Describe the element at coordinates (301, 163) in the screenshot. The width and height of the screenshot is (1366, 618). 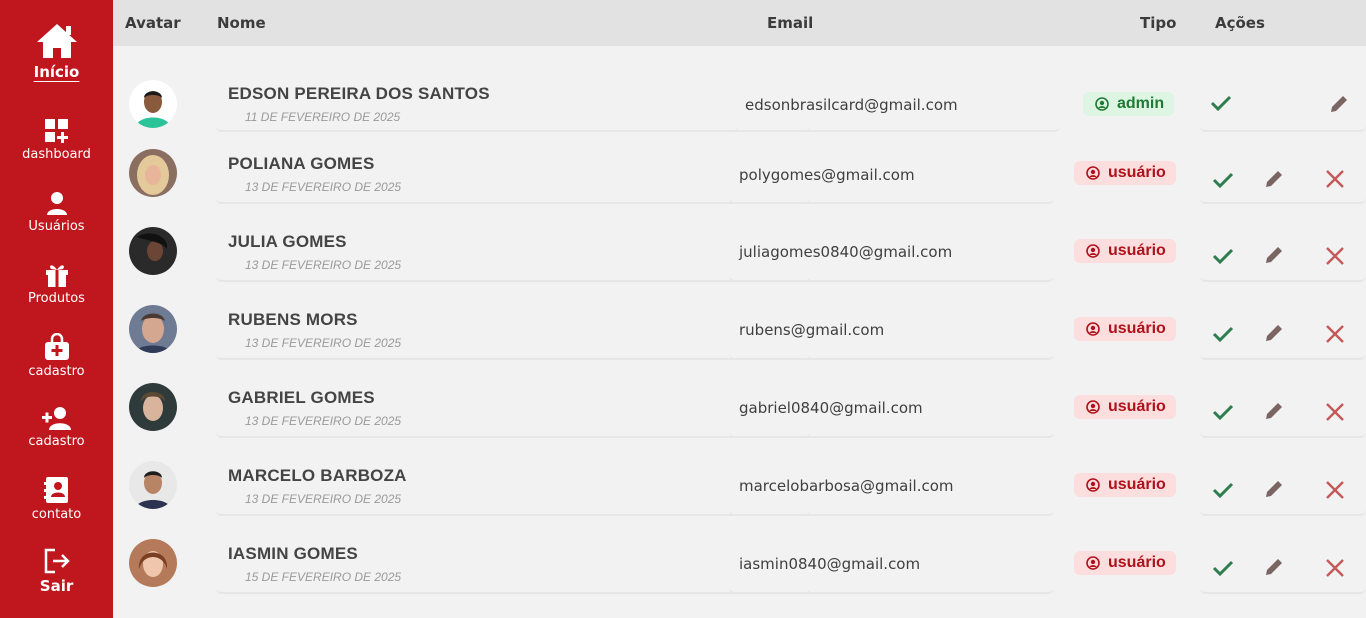
I see `user-name: POLIANA GOMES` at that location.